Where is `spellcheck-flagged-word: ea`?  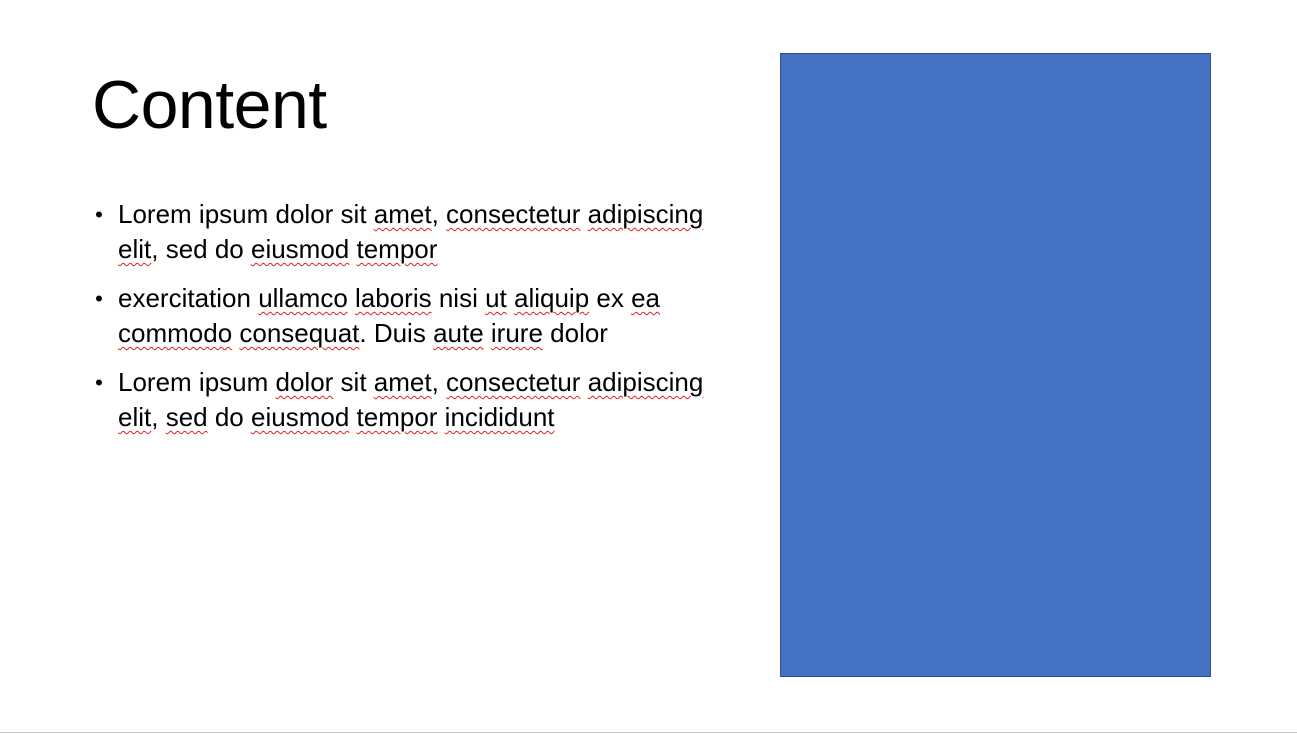
spellcheck-flagged-word: ea is located at coordinates (645, 298).